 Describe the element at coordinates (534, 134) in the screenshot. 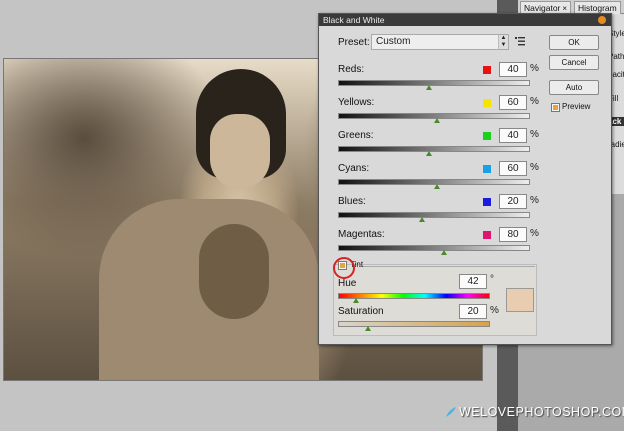

I see `greens-unit: %` at that location.